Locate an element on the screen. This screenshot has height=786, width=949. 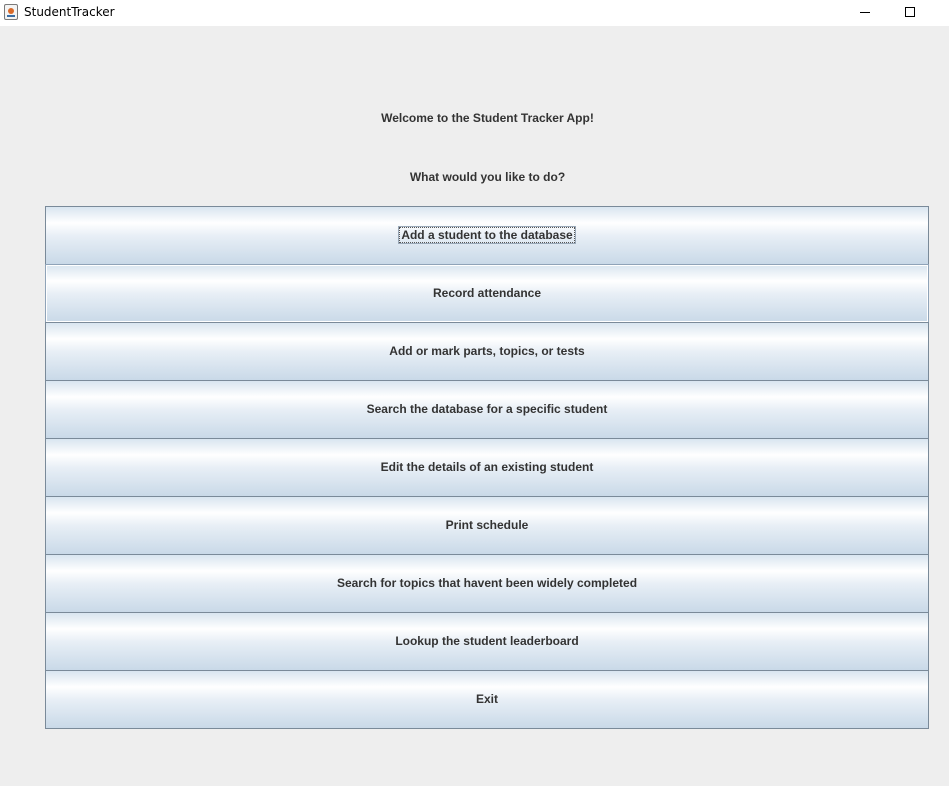
record-attendance-button-label: Record attendance is located at coordinates (487, 293).